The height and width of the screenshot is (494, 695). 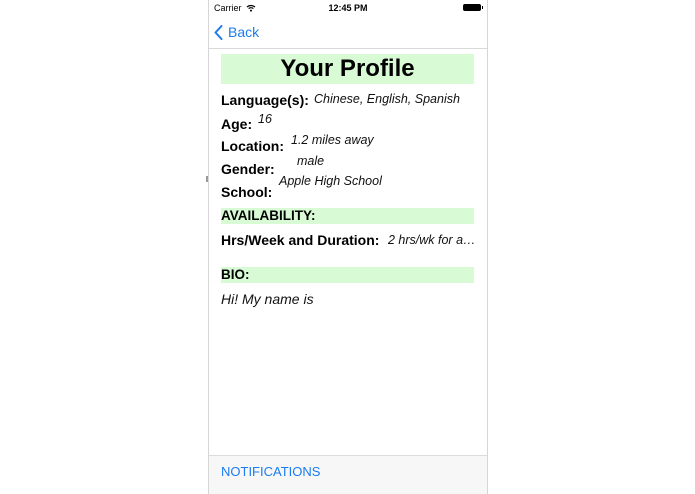 What do you see at coordinates (267, 299) in the screenshot?
I see `bio-text: Hi! My name is` at bounding box center [267, 299].